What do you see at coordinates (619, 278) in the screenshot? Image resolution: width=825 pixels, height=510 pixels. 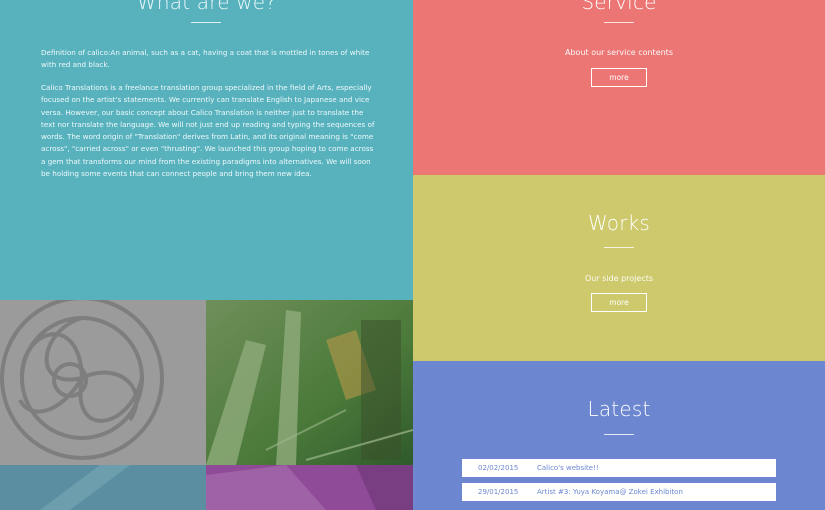 I see `works-subtitle: Our side projects` at bounding box center [619, 278].